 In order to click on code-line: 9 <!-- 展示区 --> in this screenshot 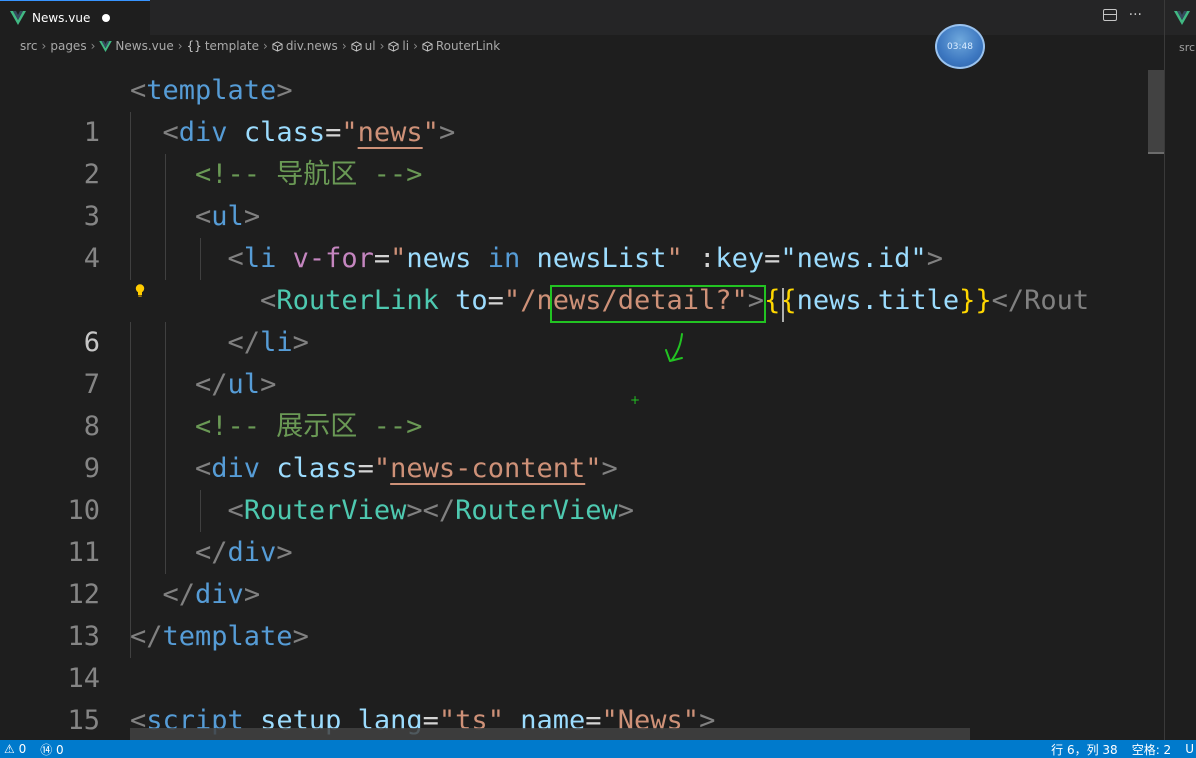, I will do `click(582, 445)`.